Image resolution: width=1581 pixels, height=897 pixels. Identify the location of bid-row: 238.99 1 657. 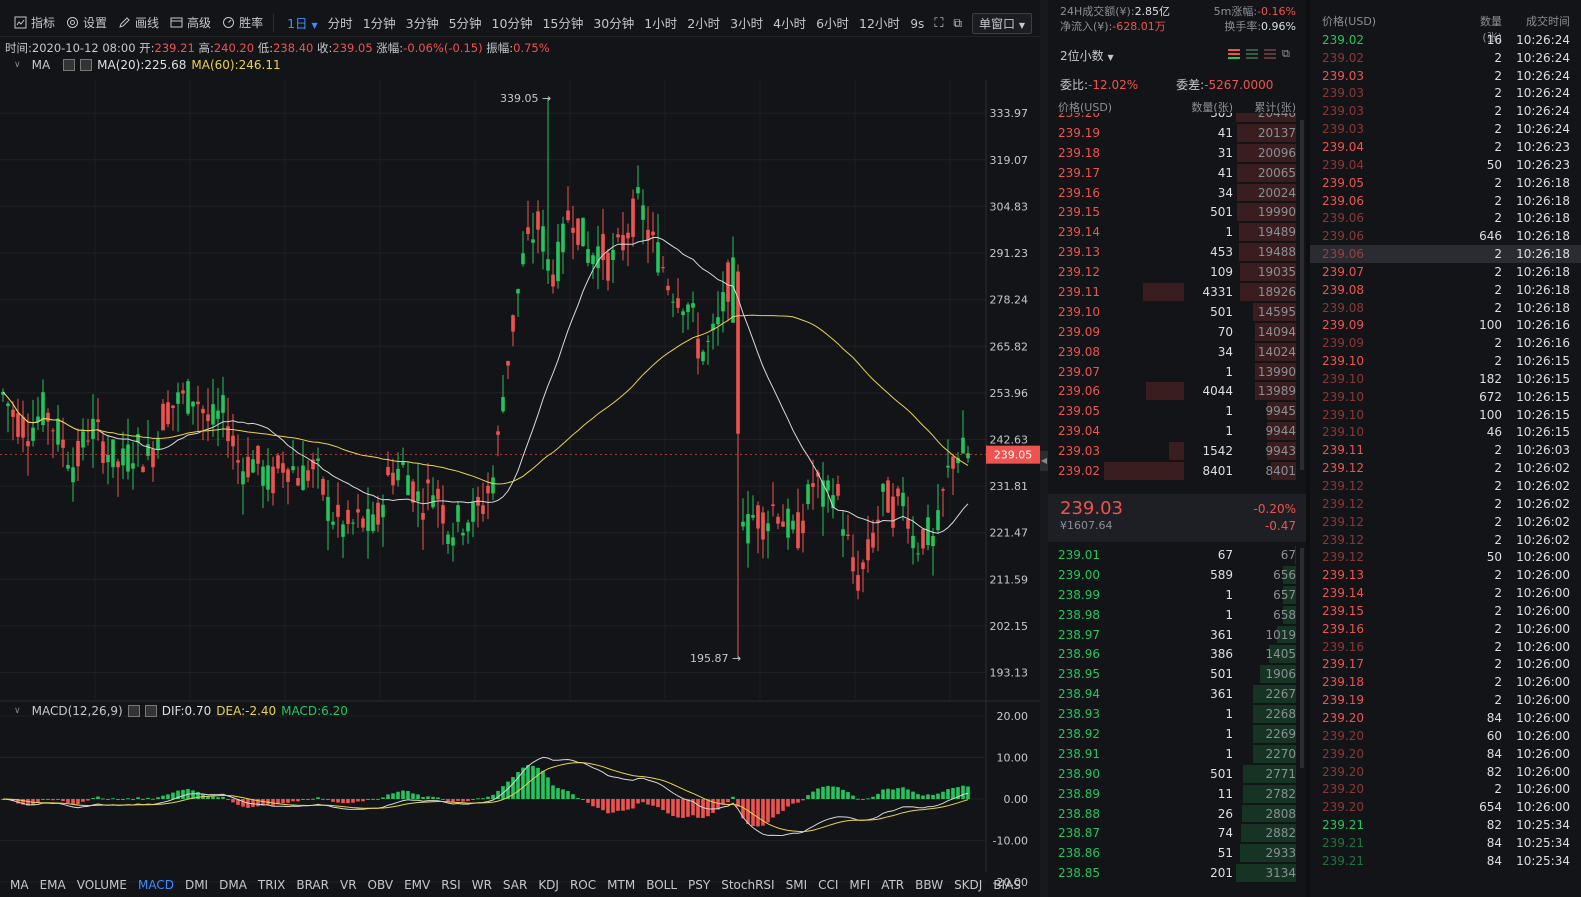
(1177, 595).